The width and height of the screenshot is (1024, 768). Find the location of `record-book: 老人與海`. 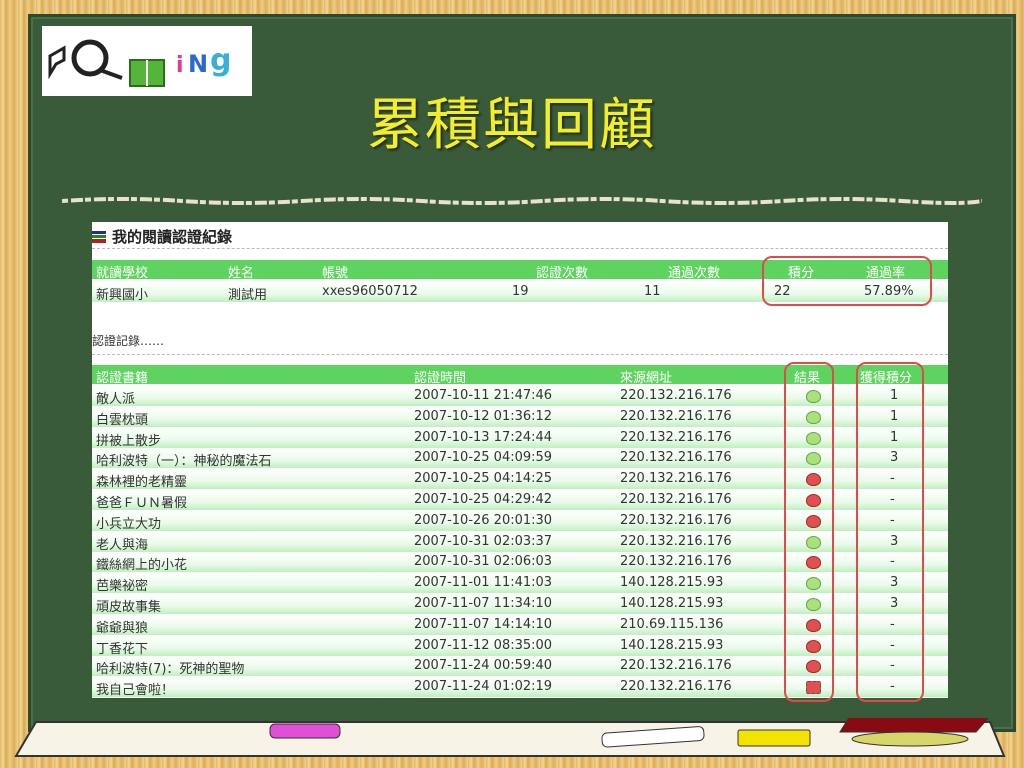

record-book: 老人與海 is located at coordinates (122, 543).